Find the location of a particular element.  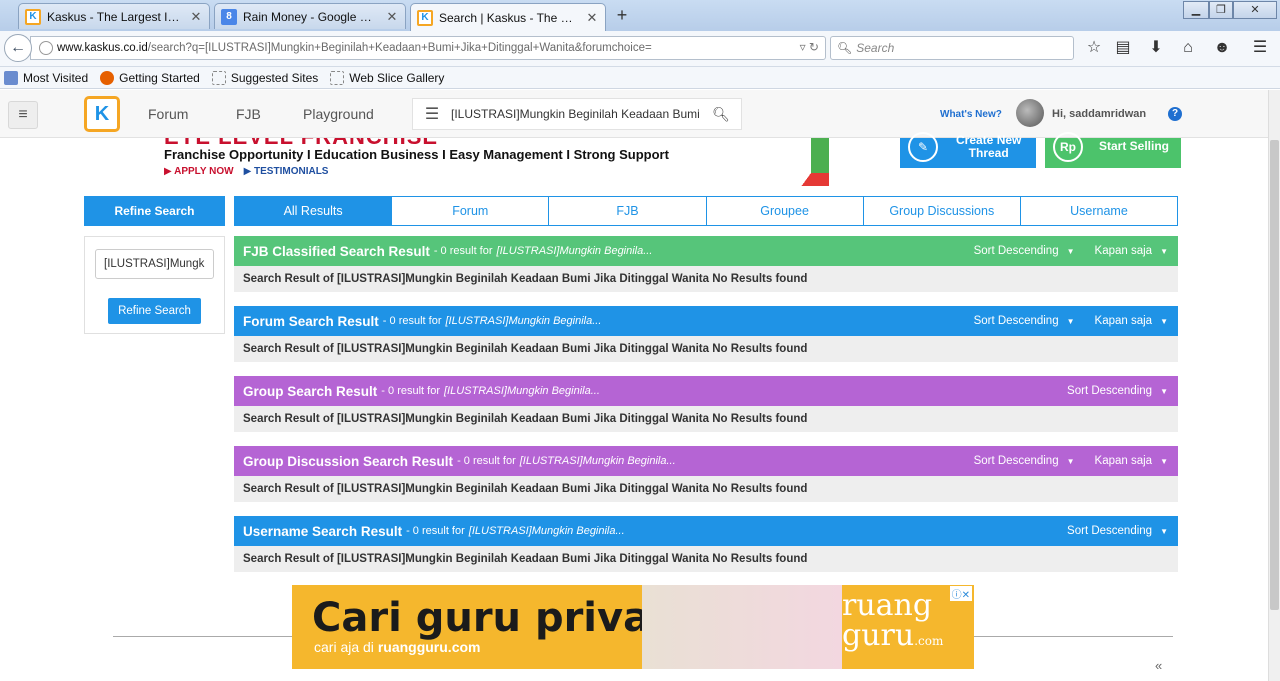

browser-search-placeholder: Search is located at coordinates (875, 48).